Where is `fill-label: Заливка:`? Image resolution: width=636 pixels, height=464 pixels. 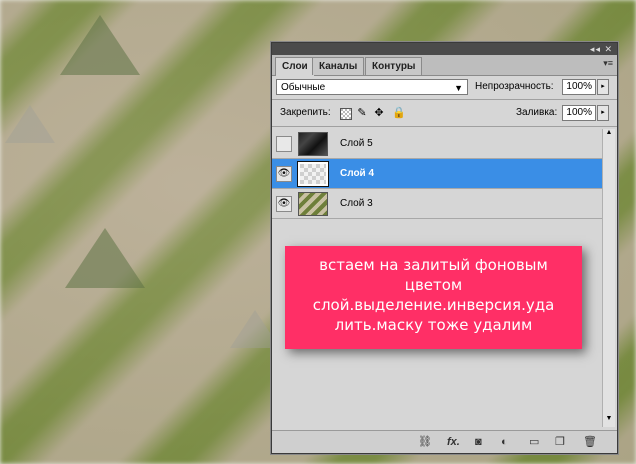
fill-label: Заливка: is located at coordinates (537, 112).